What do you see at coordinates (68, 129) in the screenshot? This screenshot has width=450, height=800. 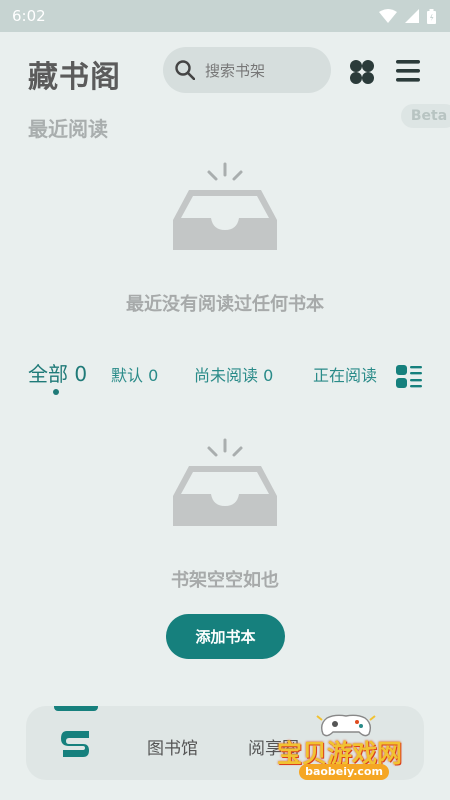 I see `recent-reading-title: 最近阅读` at bounding box center [68, 129].